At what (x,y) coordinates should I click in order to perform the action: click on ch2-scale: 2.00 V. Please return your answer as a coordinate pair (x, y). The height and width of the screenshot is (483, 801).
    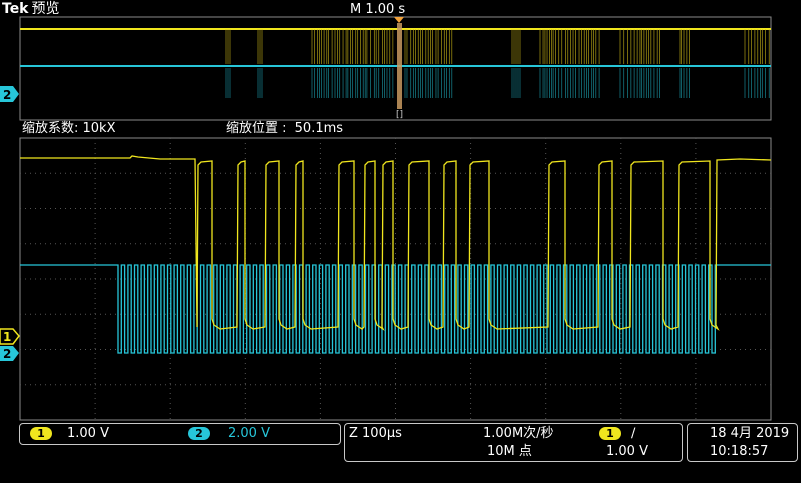
    Looking at the image, I should click on (249, 434).